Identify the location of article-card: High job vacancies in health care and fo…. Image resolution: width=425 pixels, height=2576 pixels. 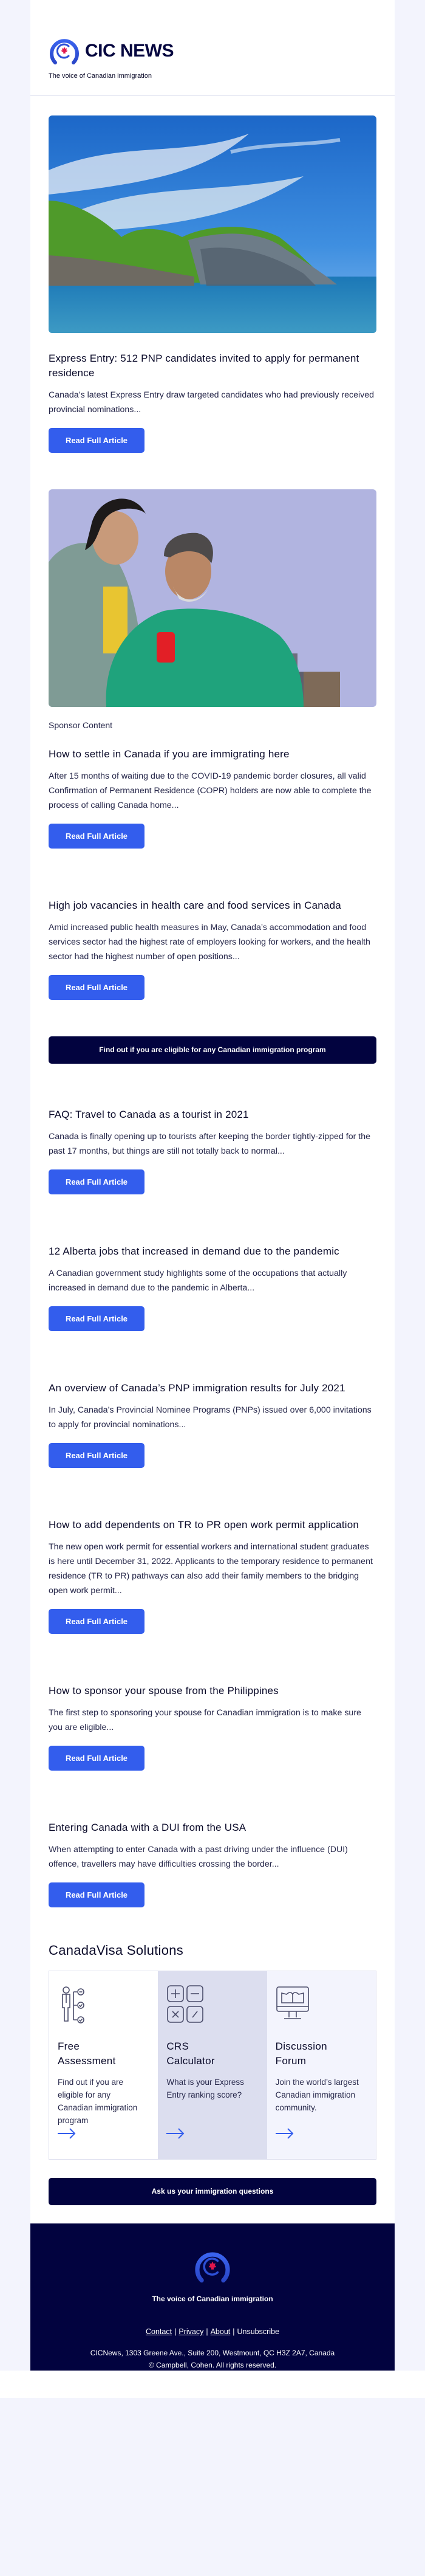
(212, 925).